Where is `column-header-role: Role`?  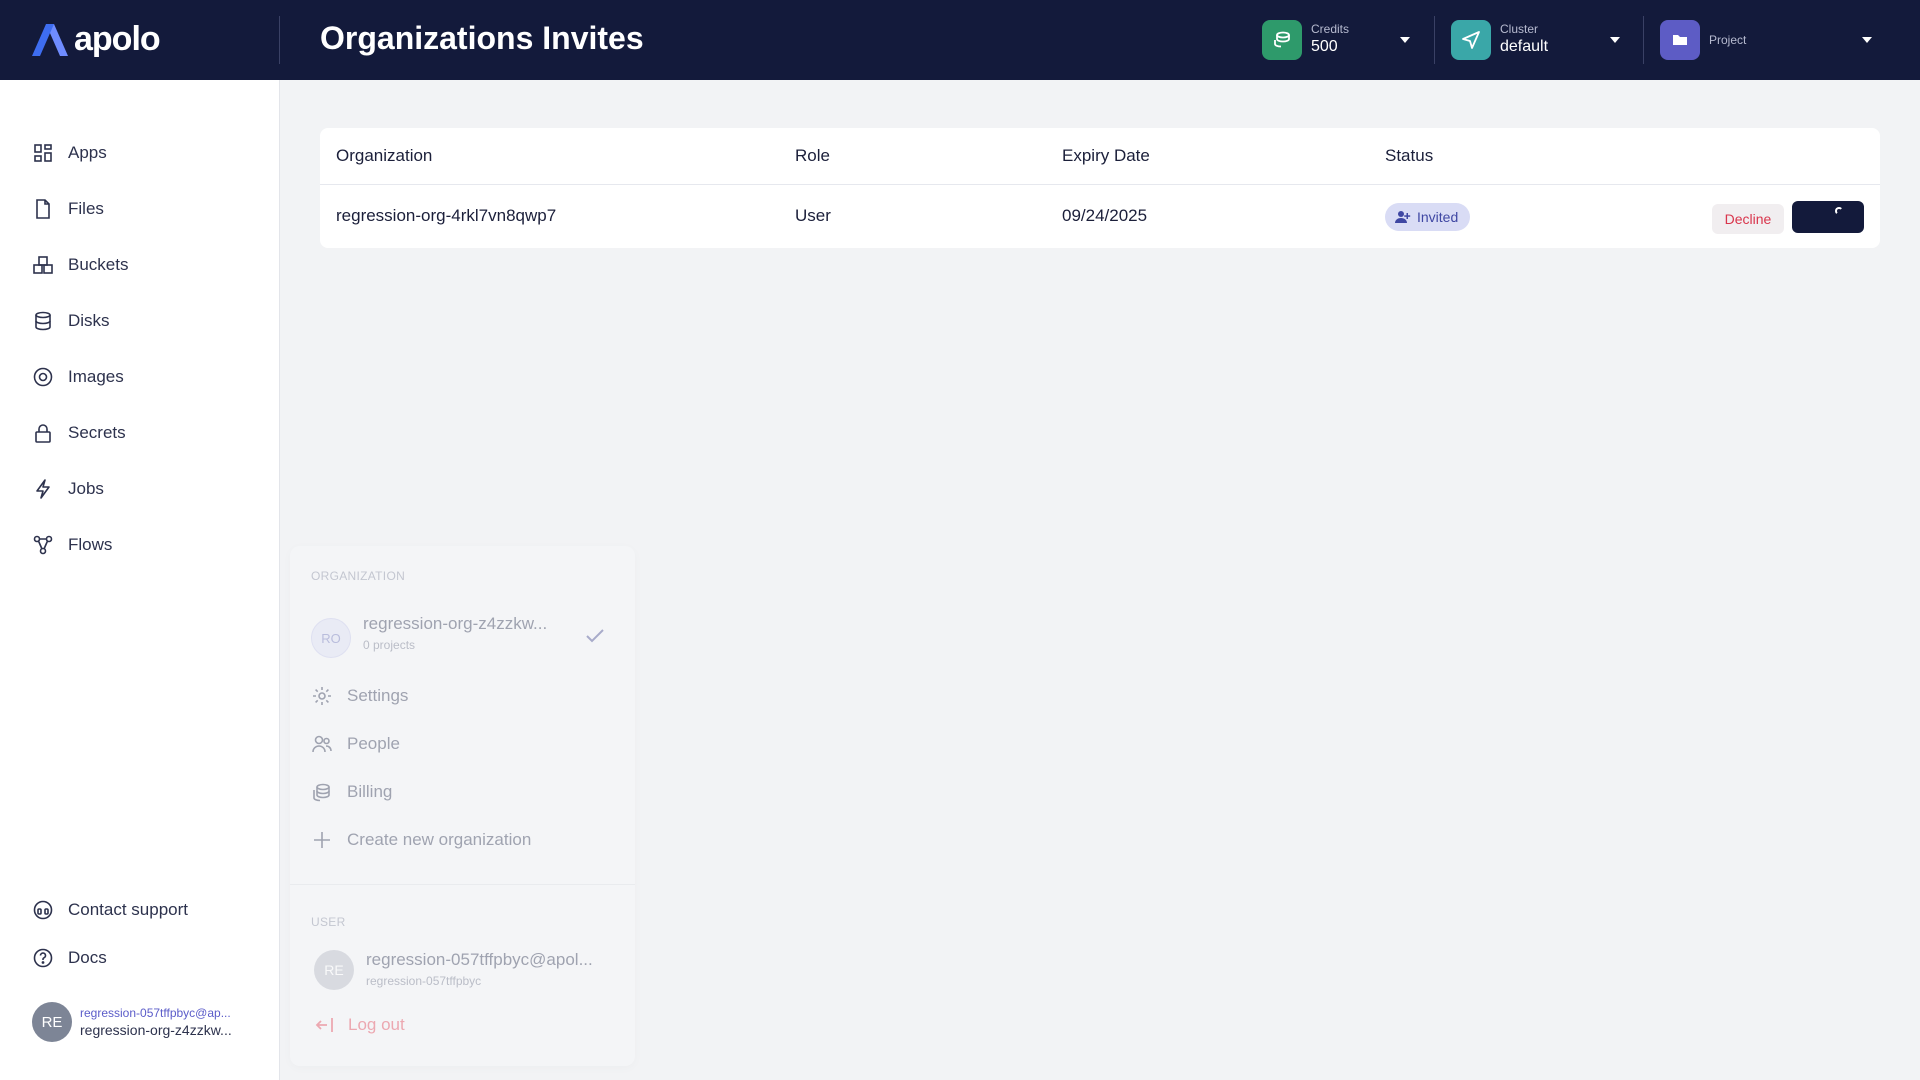 column-header-role: Role is located at coordinates (812, 155).